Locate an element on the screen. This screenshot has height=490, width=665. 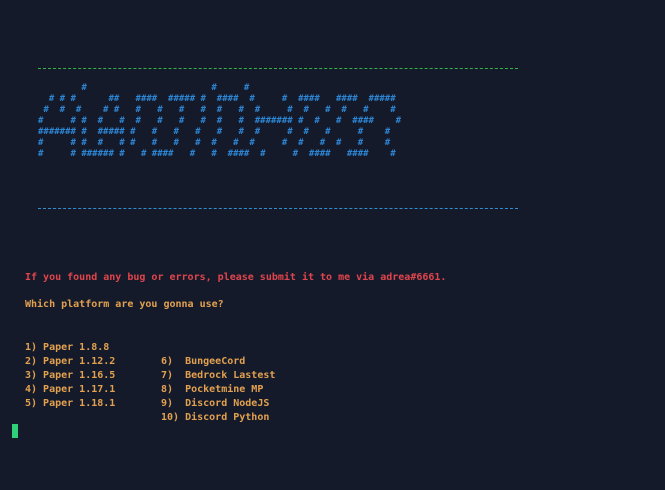
option-bedrock: 7) Bedrock Lastest is located at coordinates (218, 375).